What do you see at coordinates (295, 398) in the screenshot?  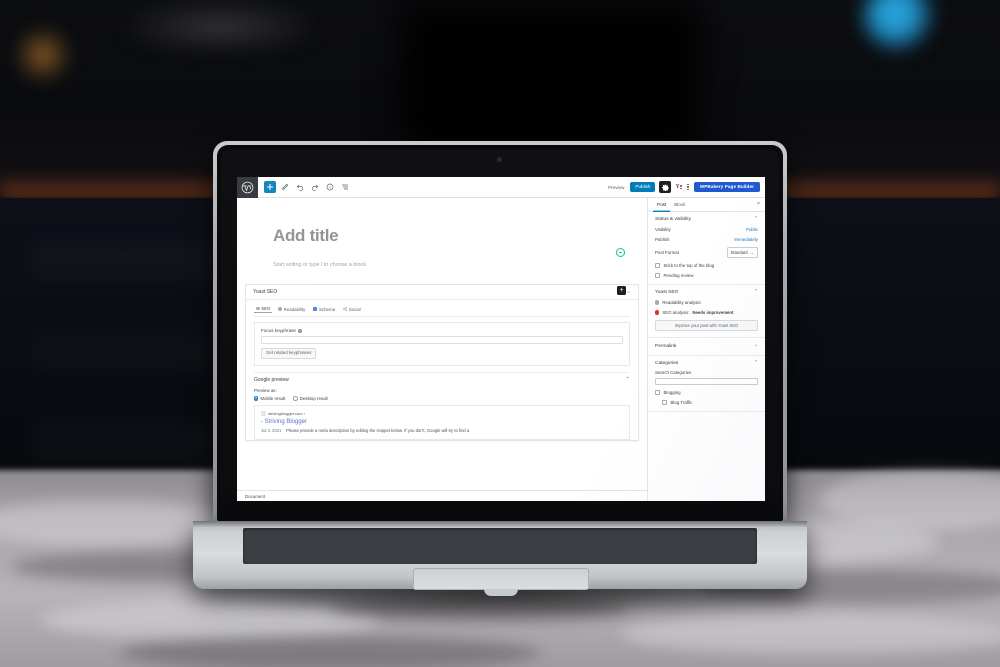 I see `radio-desktop-dot-icon` at bounding box center [295, 398].